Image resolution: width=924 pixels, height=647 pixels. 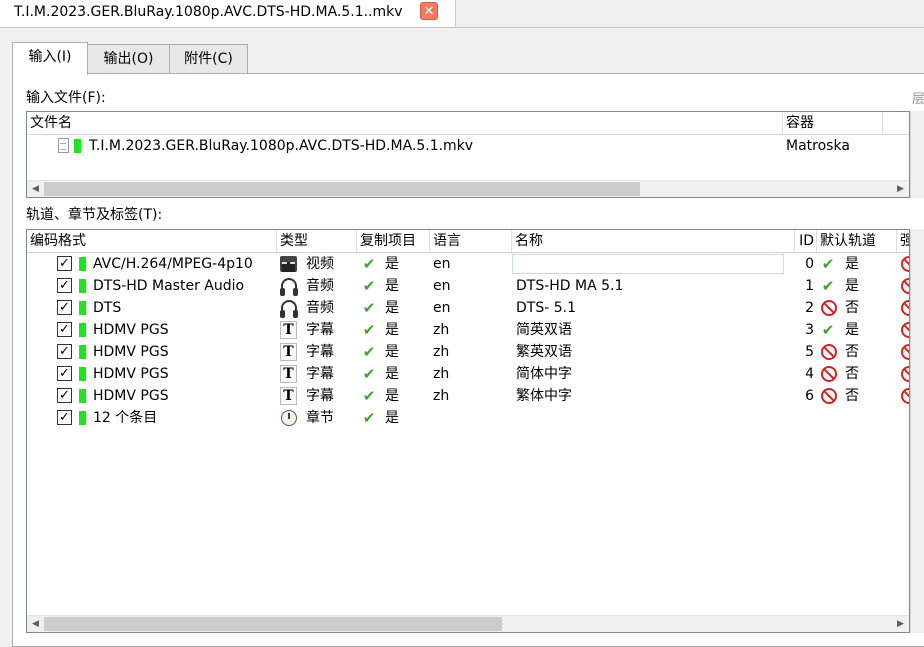 I want to click on track-row: ✓ HDMV PGS T 字幕 ✔ 是 zh 繁英双语 5 否, so click(x=468, y=352).